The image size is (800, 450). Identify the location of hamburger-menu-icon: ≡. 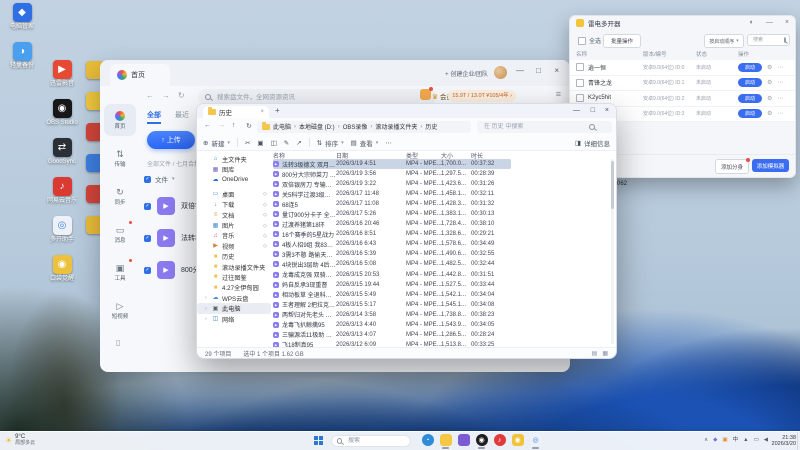
(558, 94).